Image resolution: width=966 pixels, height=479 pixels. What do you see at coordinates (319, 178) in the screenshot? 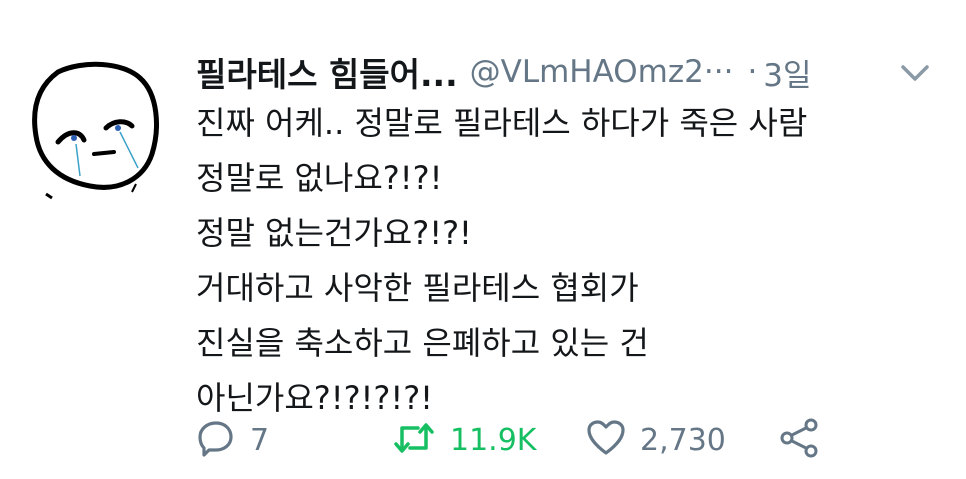
I see `tweet-text-line: 정말로 없나요?!?!` at bounding box center [319, 178].